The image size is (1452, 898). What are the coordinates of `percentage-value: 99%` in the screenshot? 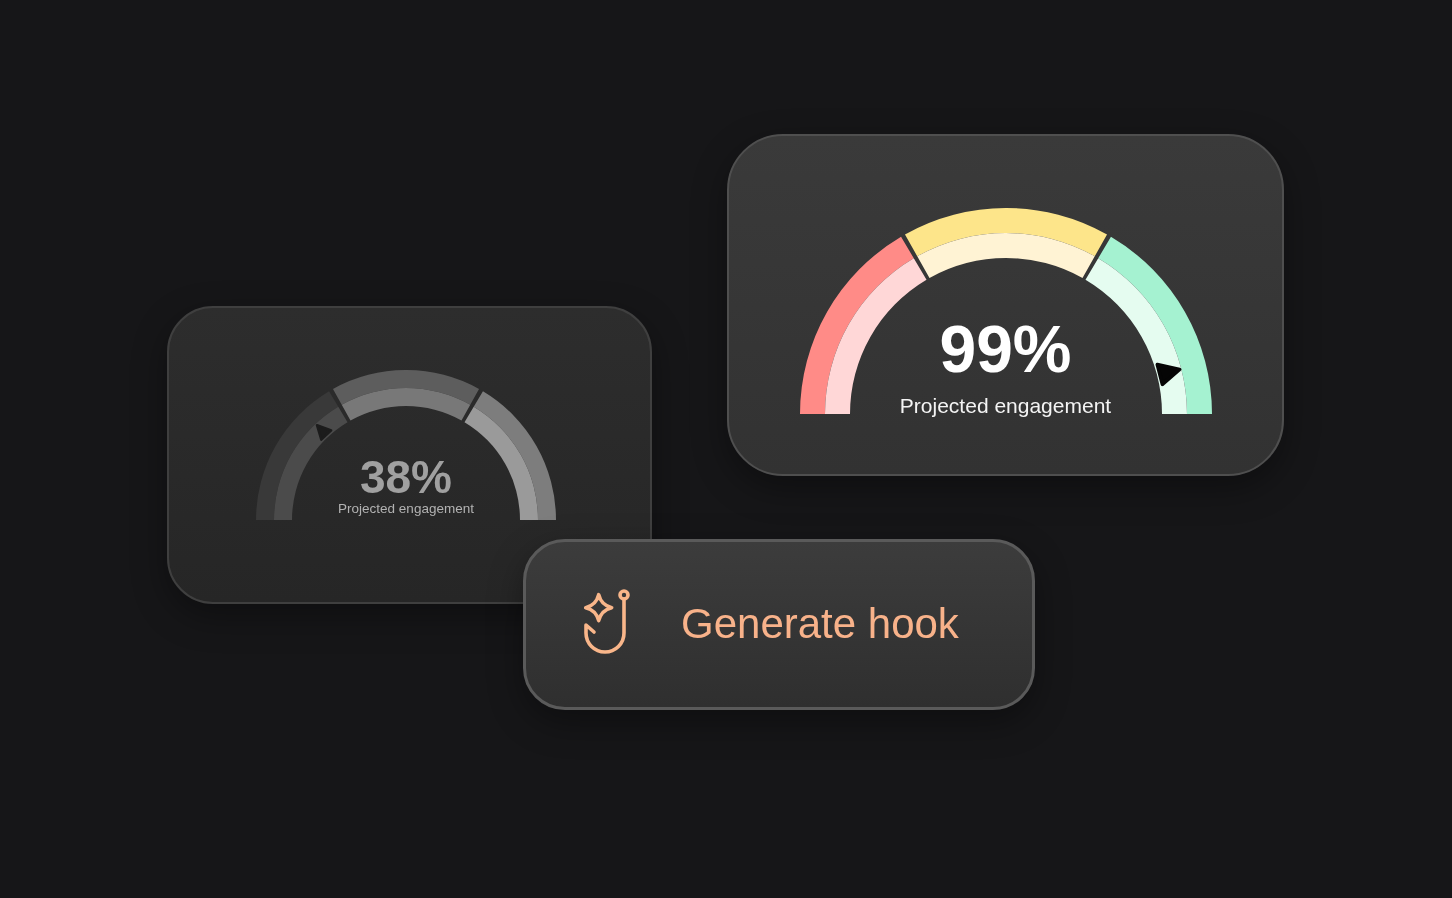 It's located at (1005, 348).